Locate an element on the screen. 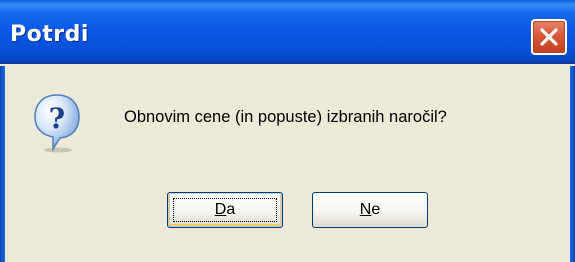  no-label-rest: e is located at coordinates (376, 209).